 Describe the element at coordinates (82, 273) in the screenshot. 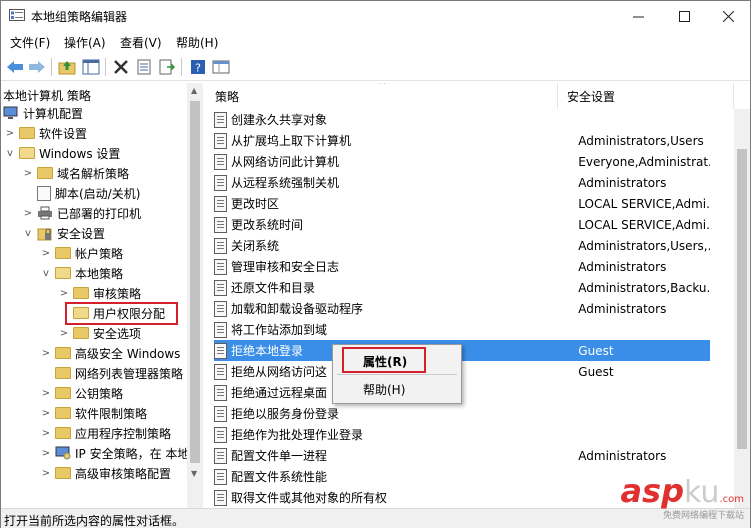

I see `tree-item-local-policies: v 本地策略` at that location.